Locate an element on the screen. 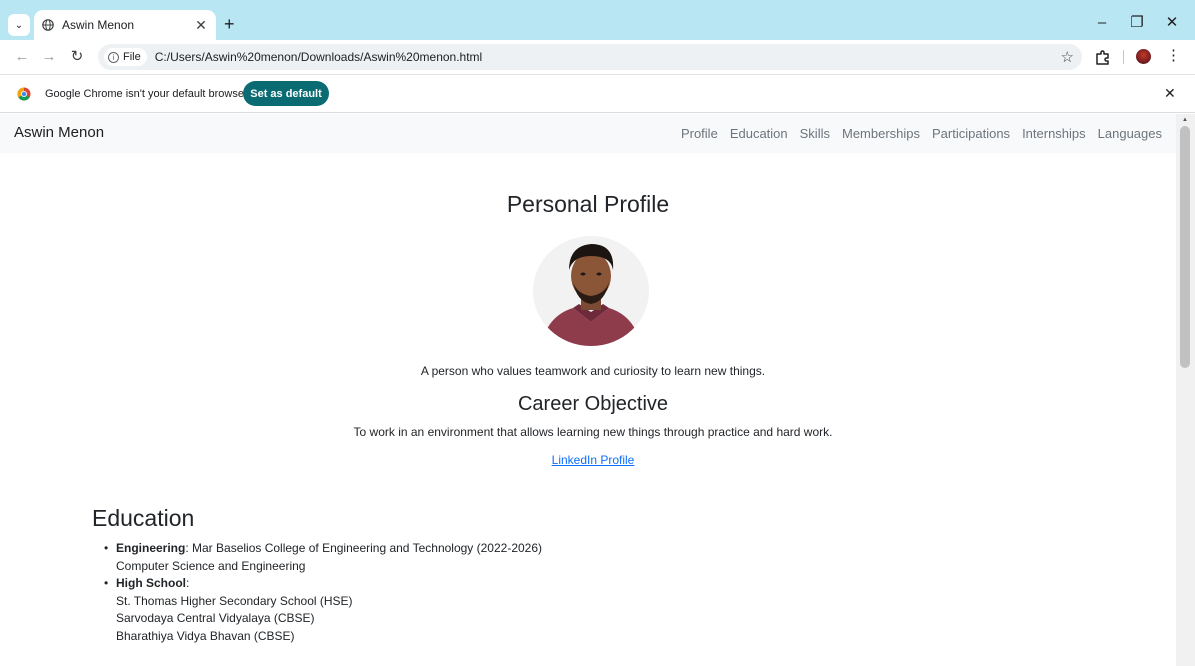 This screenshot has width=1195, height=666. chrome-logo-icon is located at coordinates (24, 94).